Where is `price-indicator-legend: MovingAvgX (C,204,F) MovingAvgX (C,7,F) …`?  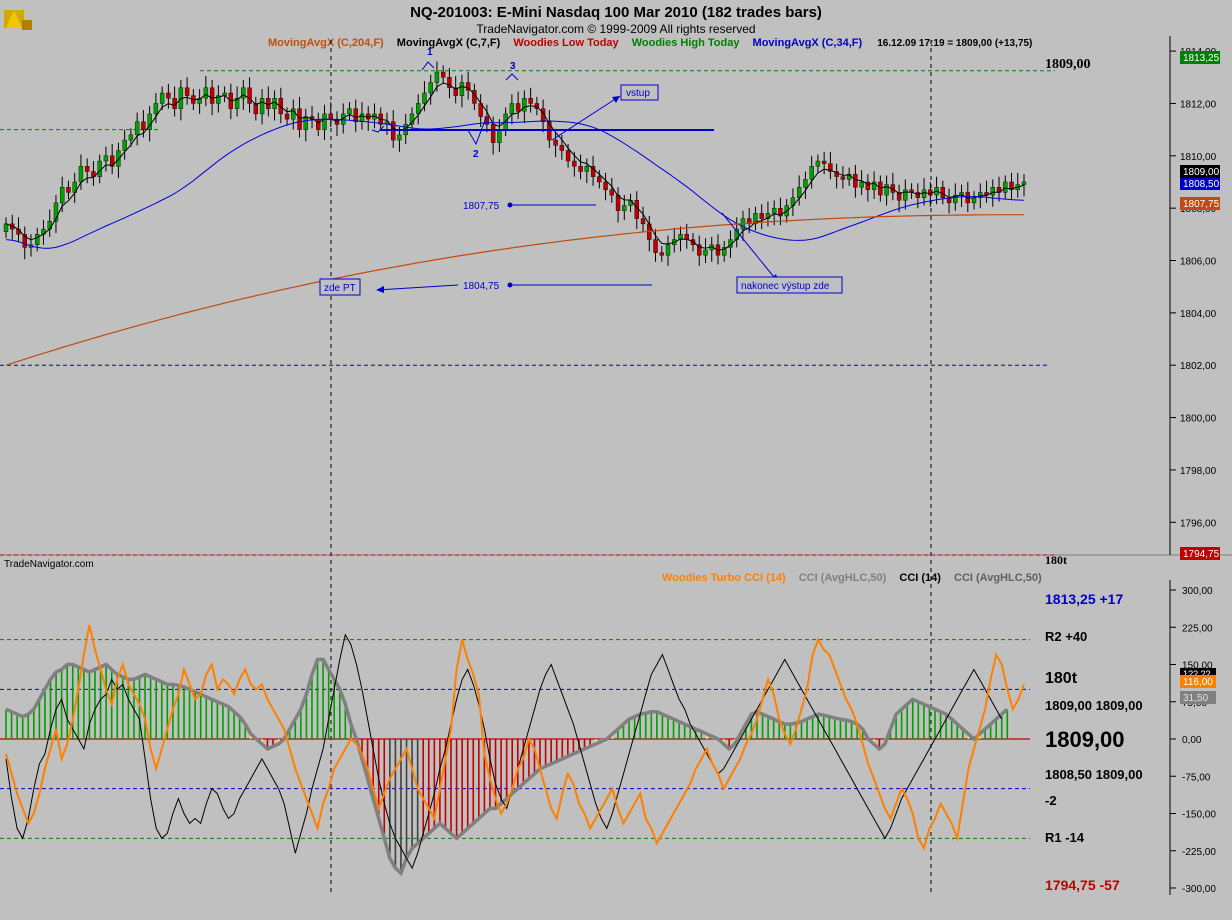 price-indicator-legend: MovingAvgX (C,204,F) MovingAvgX (C,7,F) … is located at coordinates (650, 43).